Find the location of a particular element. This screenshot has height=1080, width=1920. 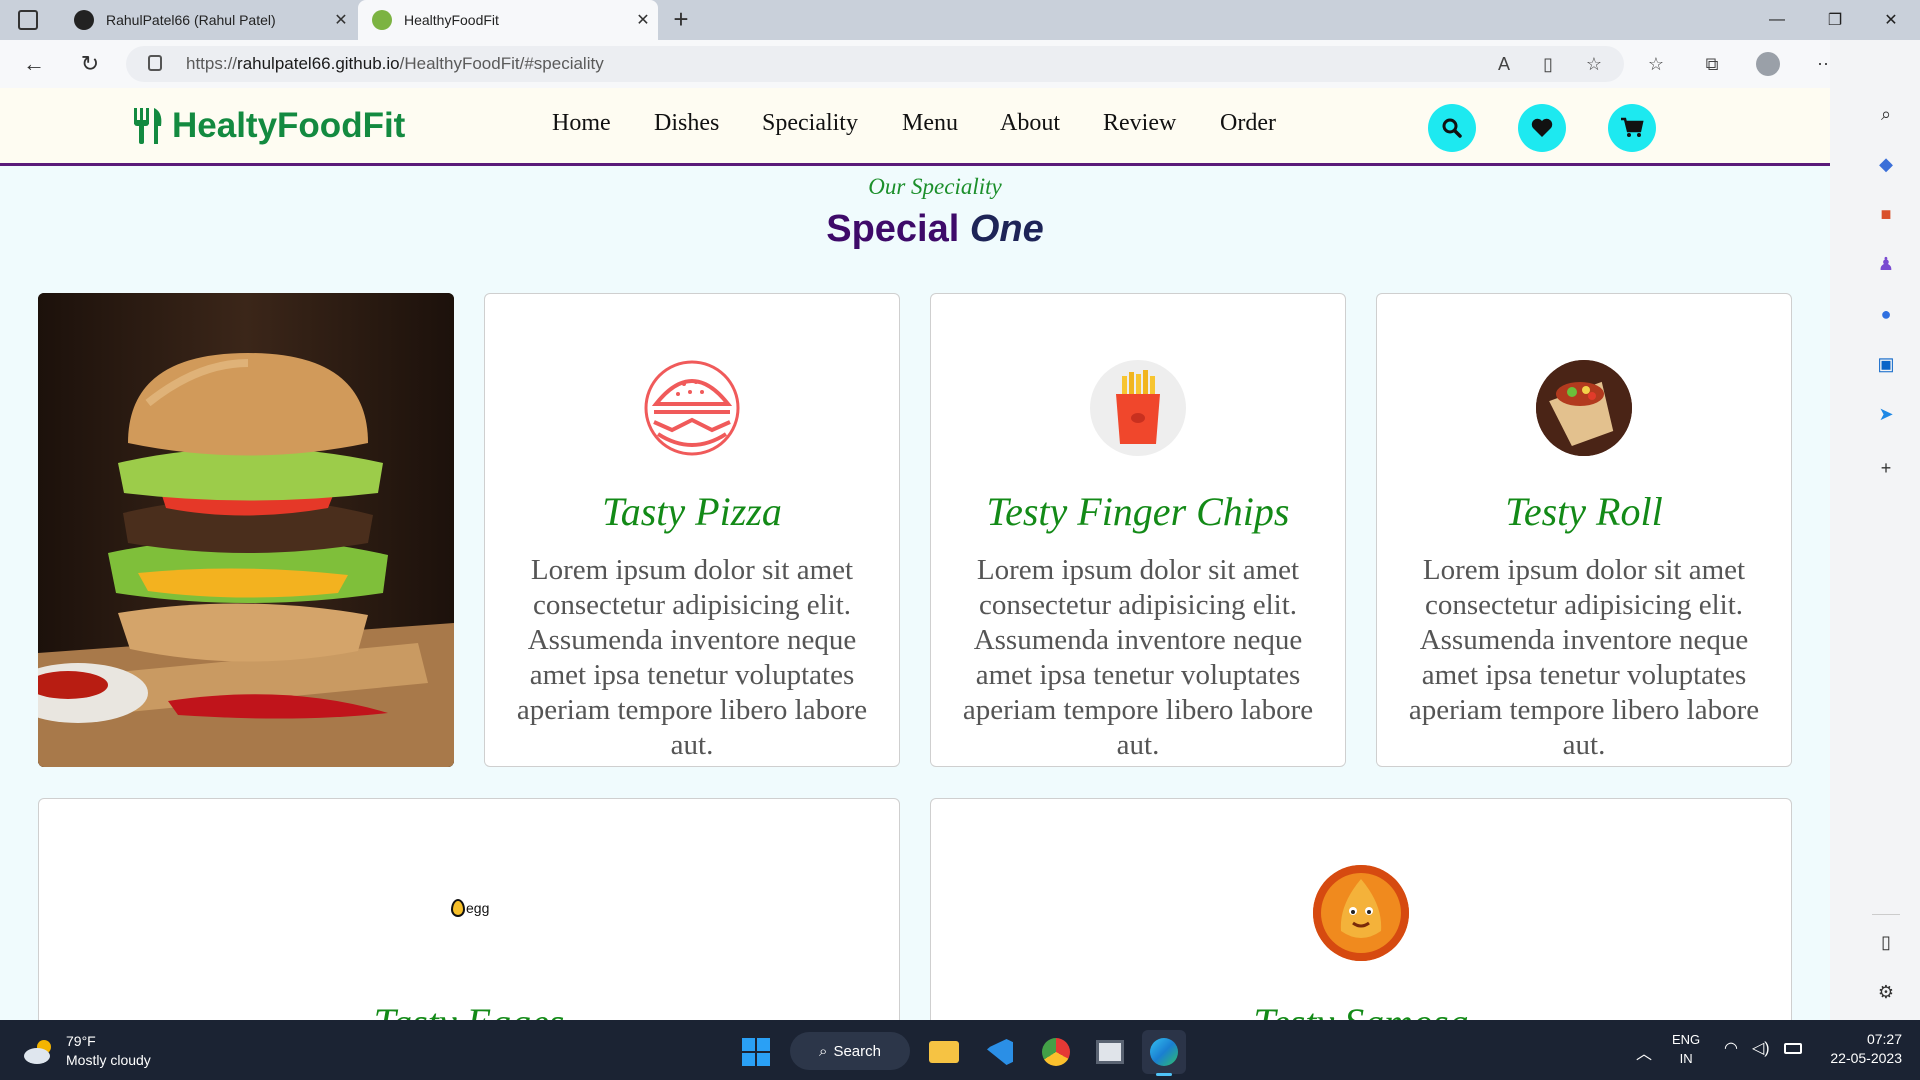

github-icon is located at coordinates (84, 20).